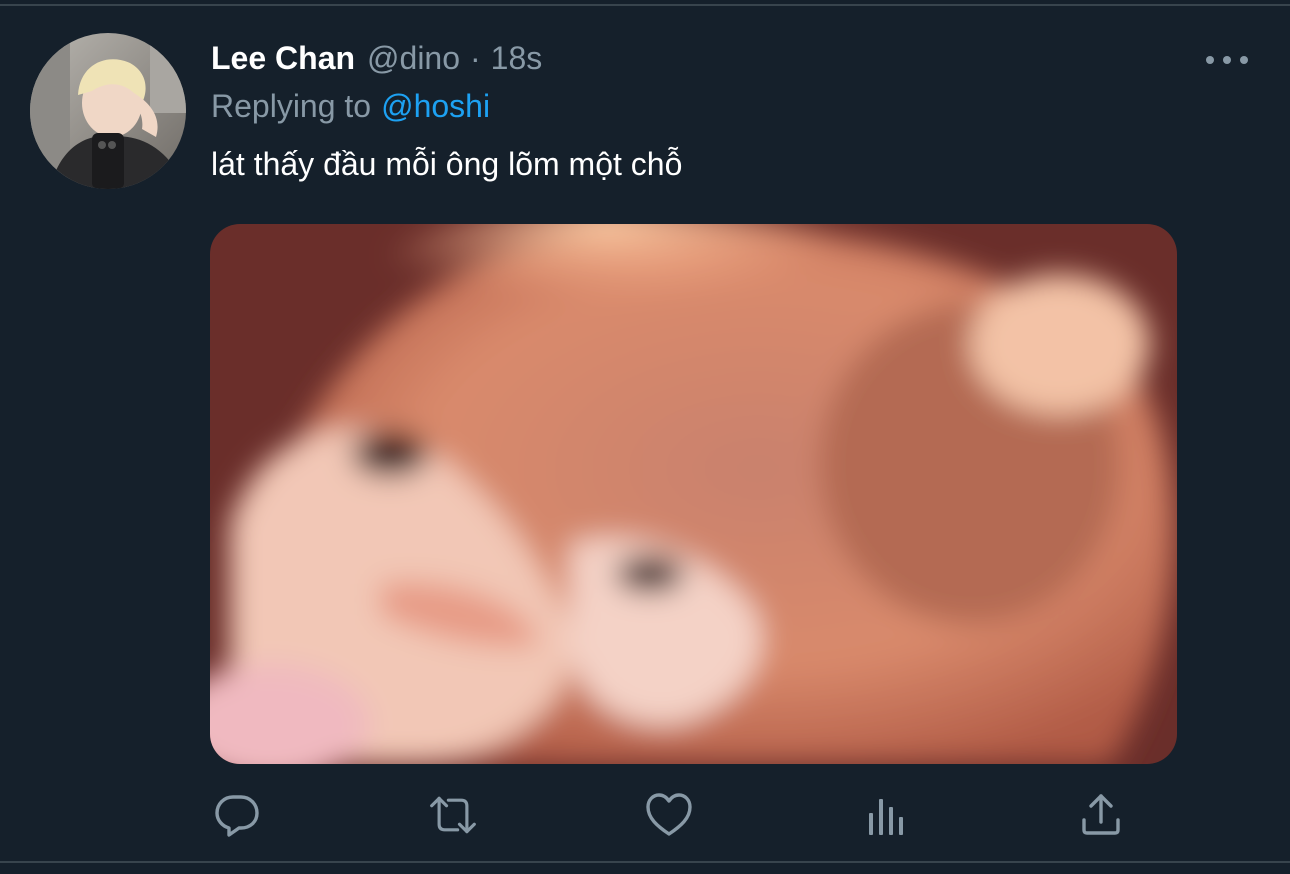  I want to click on display-name: Lee Chan, so click(283, 58).